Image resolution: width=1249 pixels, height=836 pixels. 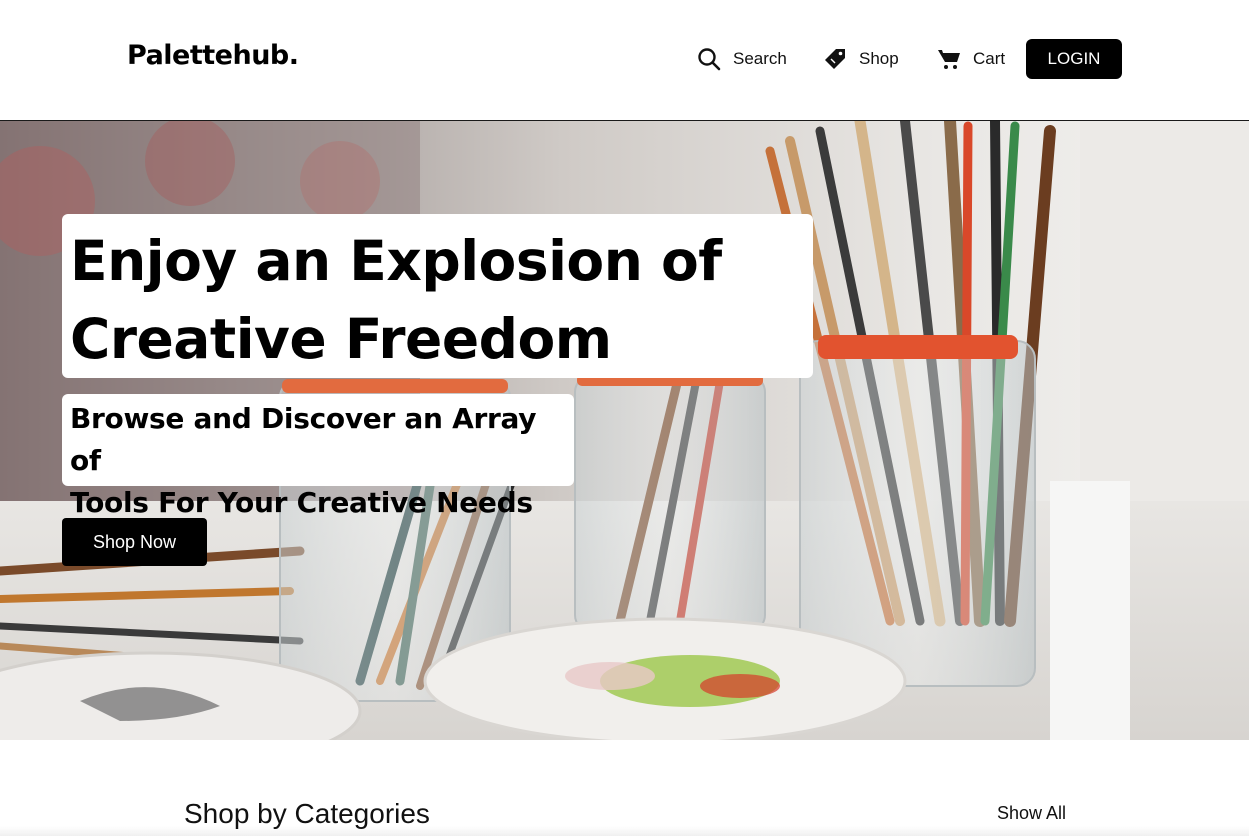 I want to click on nav-search-label: Search, so click(x=760, y=58).